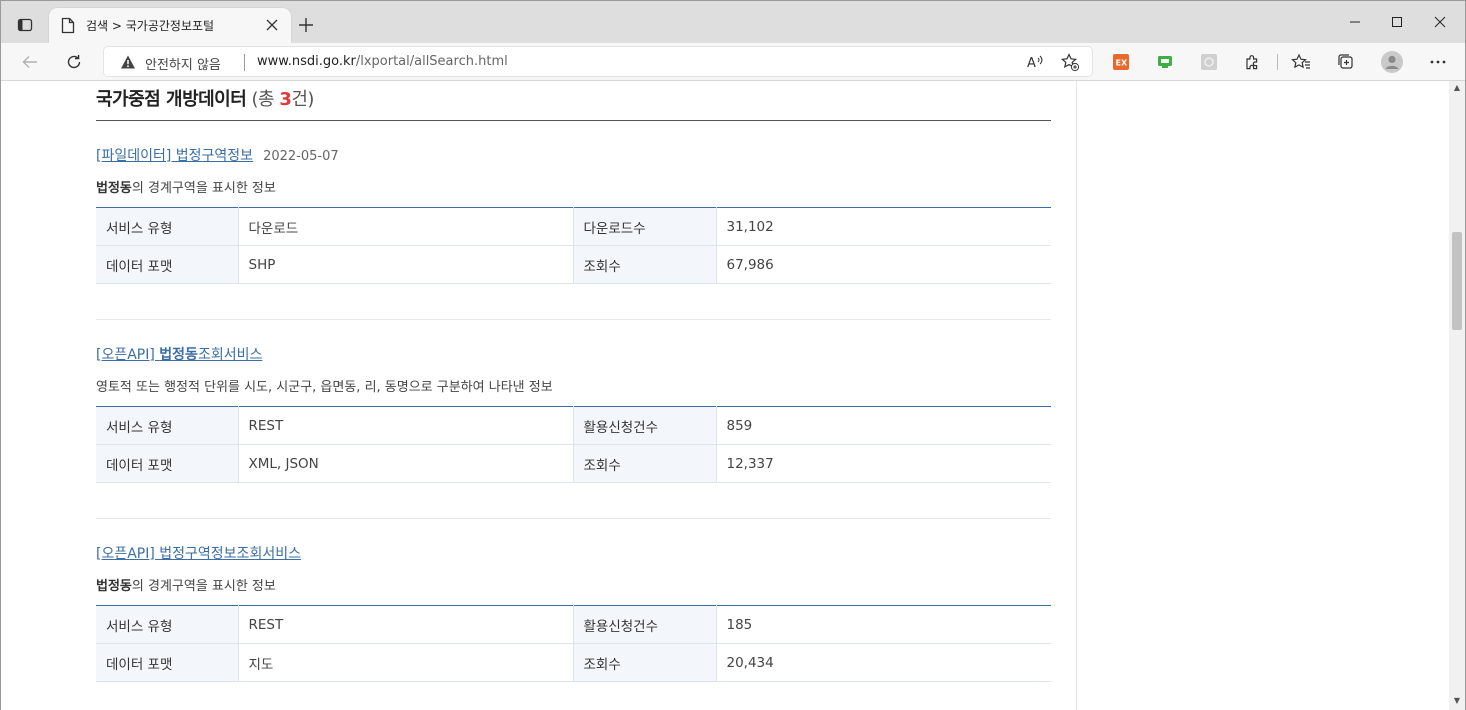  I want to click on title-keyword: 법정동, so click(178, 355).